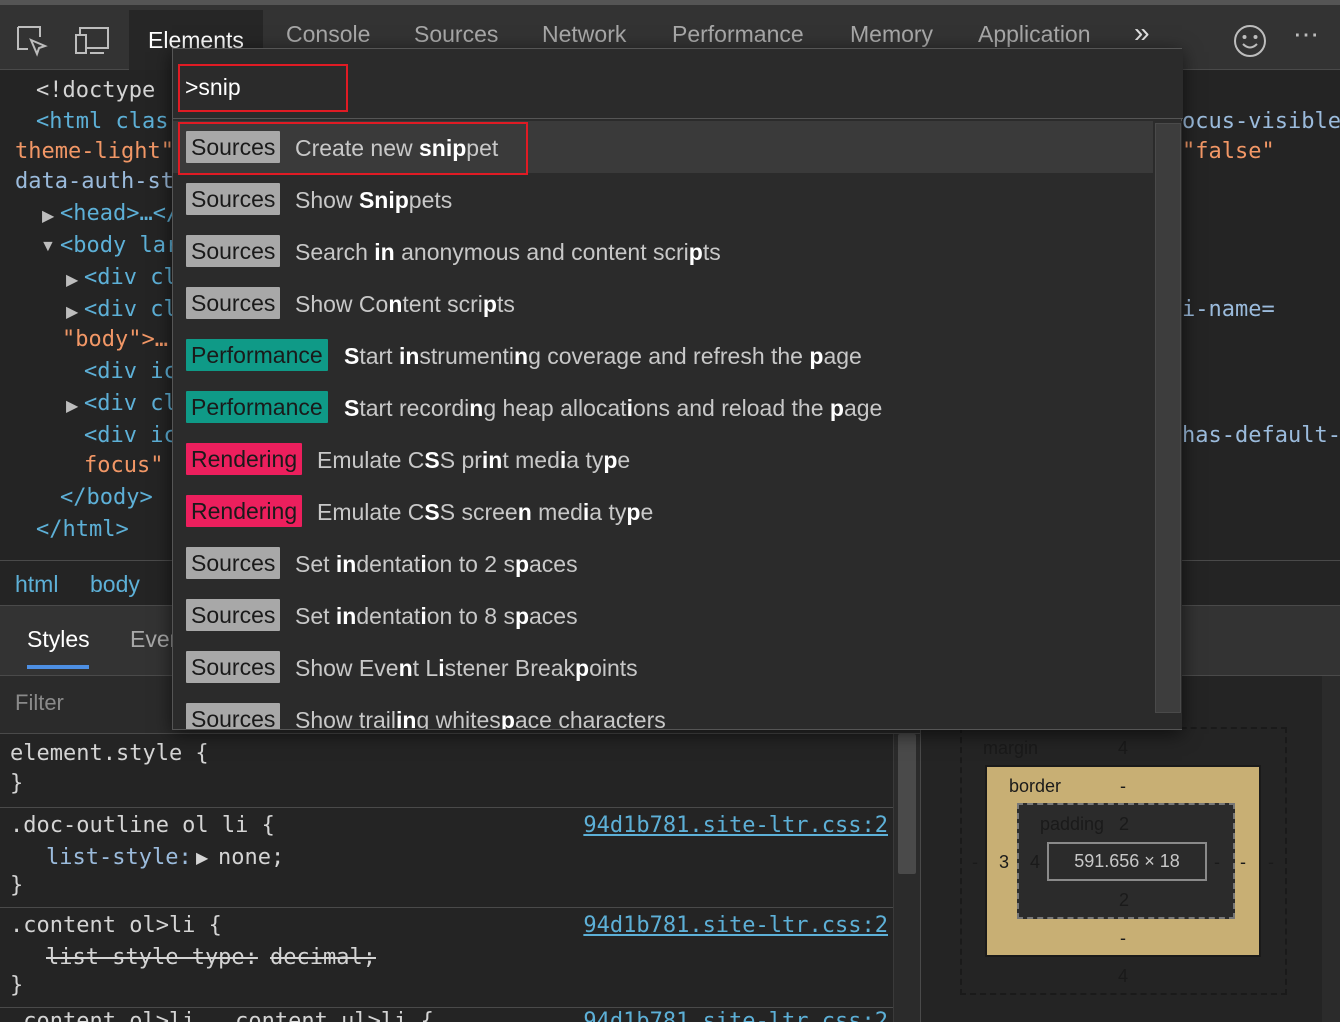 The image size is (1340, 1022). I want to click on tab-memory: Memory, so click(891, 34).